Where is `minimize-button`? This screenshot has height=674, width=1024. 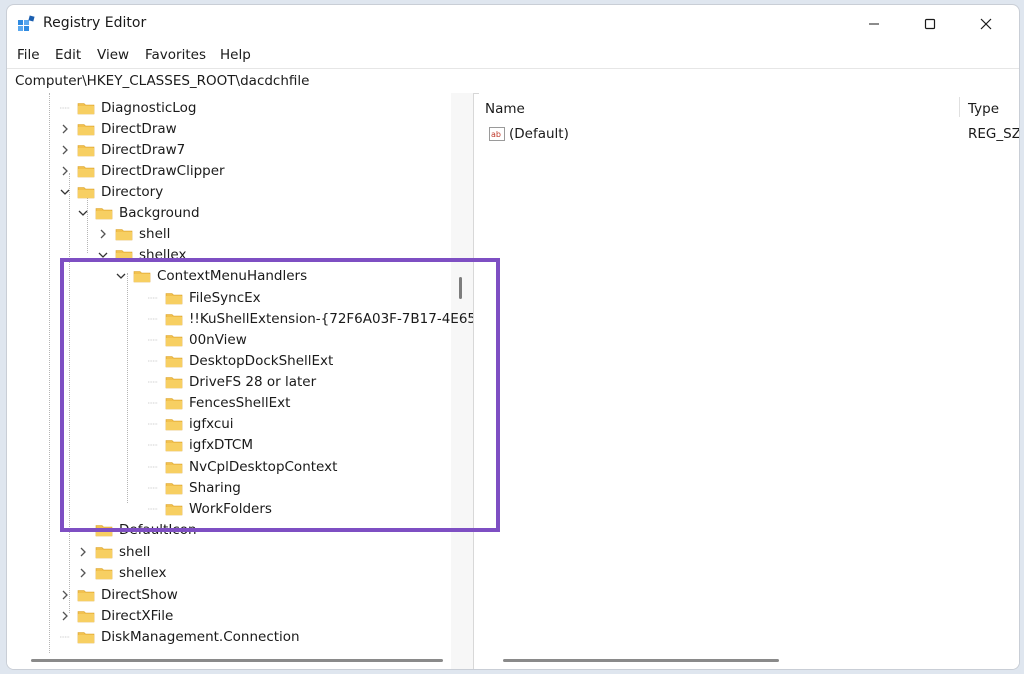 minimize-button is located at coordinates (874, 24).